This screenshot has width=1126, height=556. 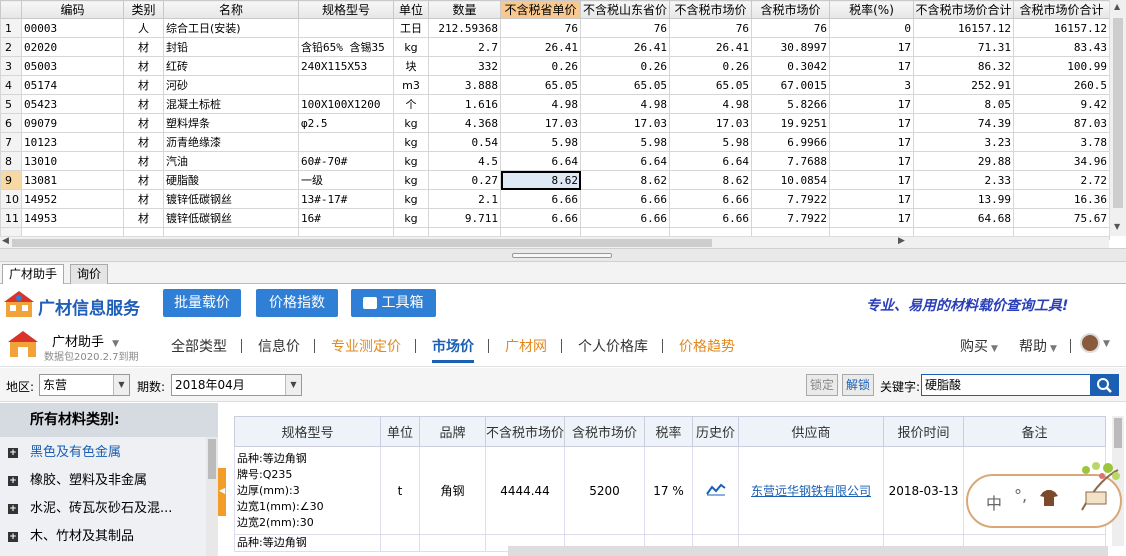 What do you see at coordinates (625, 104) in the screenshot?
I see `cell-shandong-price: 4.98` at bounding box center [625, 104].